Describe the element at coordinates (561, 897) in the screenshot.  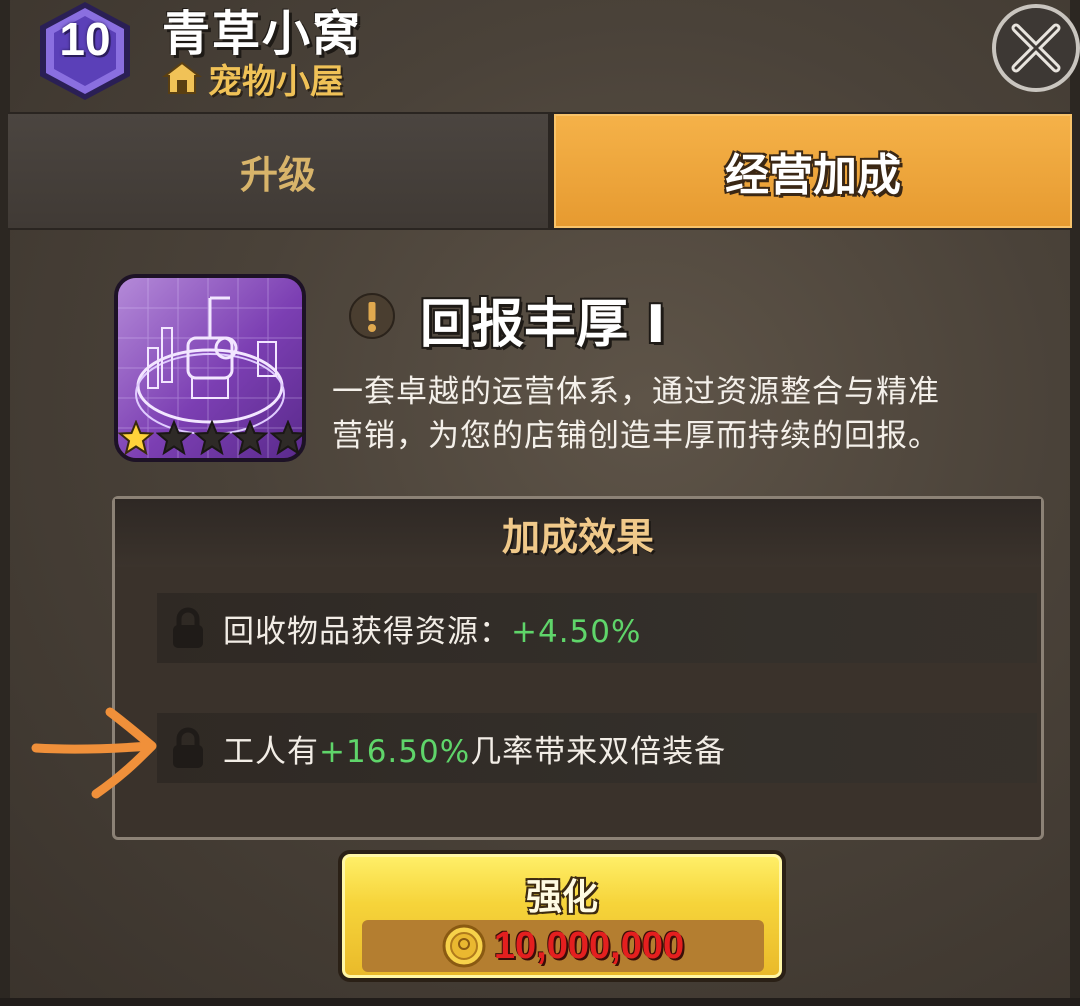
I see `enhance-button-label: 强化` at that location.